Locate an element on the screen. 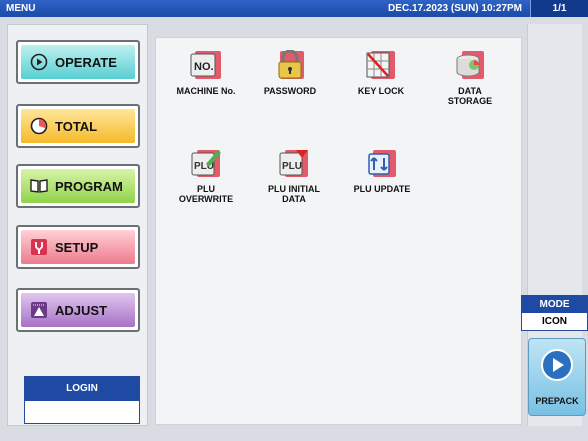 This screenshot has width=588, height=441. setup-label: SETUP is located at coordinates (77, 247).